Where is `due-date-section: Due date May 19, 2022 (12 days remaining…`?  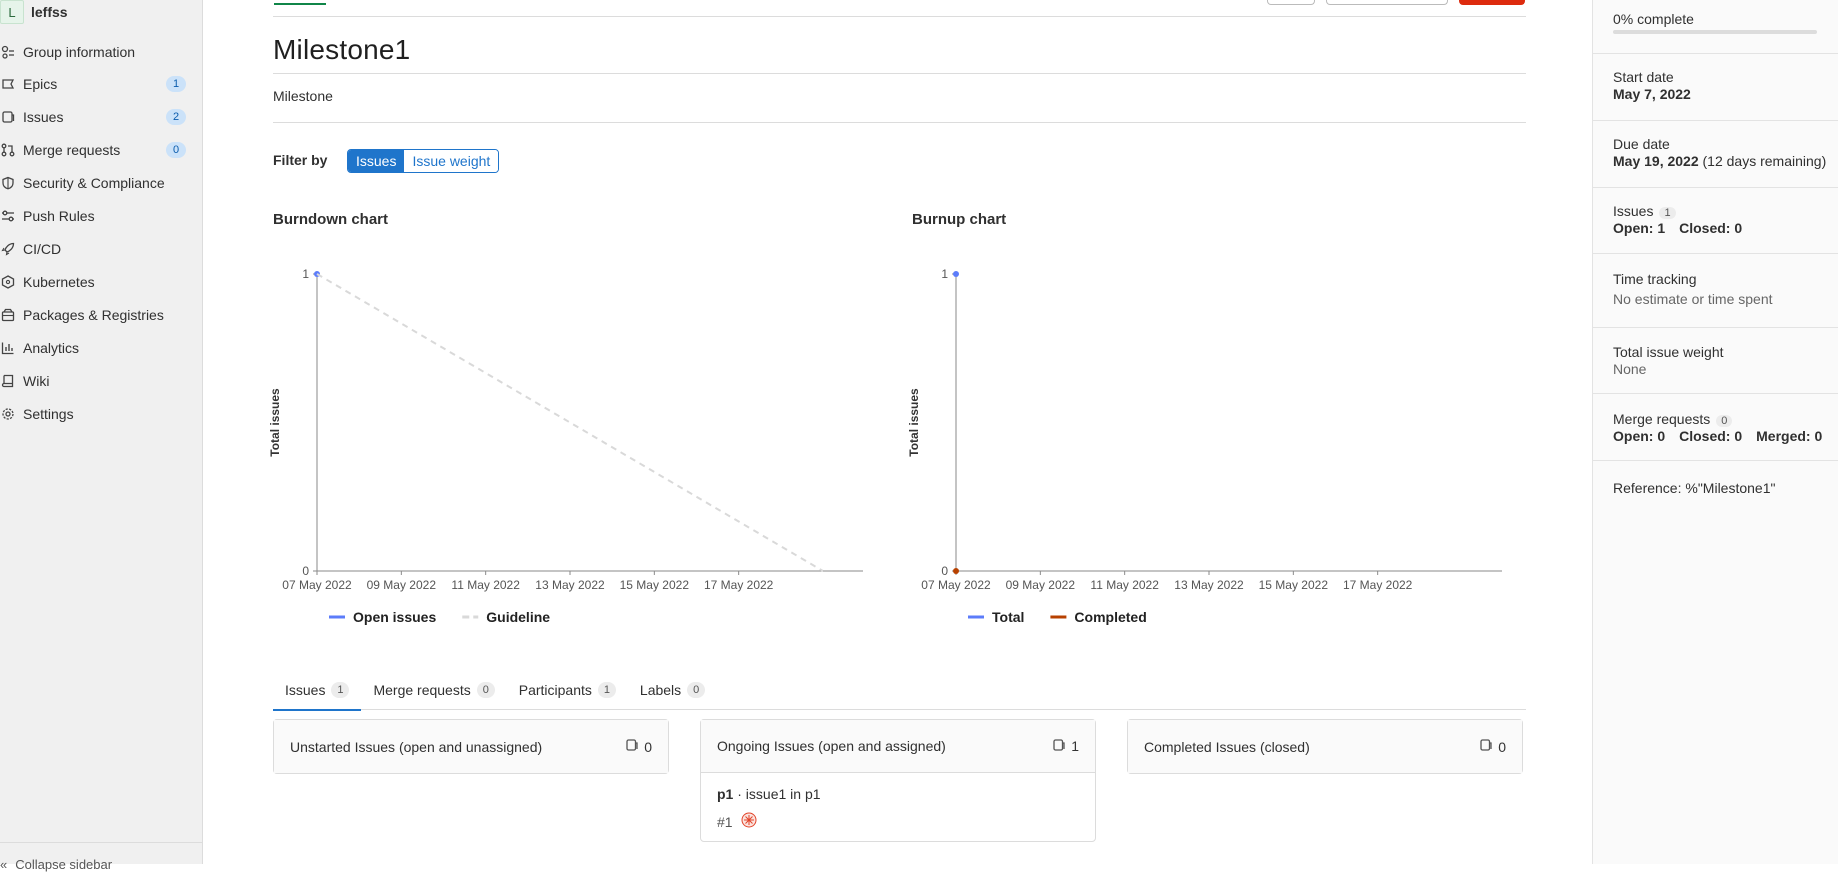 due-date-section: Due date May 19, 2022 (12 days remaining… is located at coordinates (1725, 152).